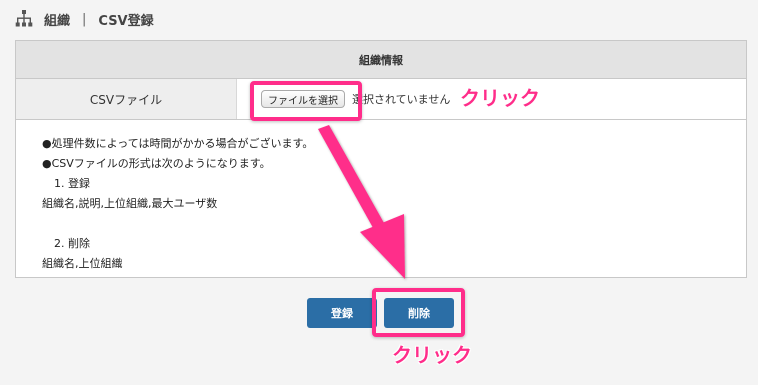 This screenshot has width=758, height=385. Describe the element at coordinates (72, 183) in the screenshot. I see `info-item1-title: 1. 登録` at that location.